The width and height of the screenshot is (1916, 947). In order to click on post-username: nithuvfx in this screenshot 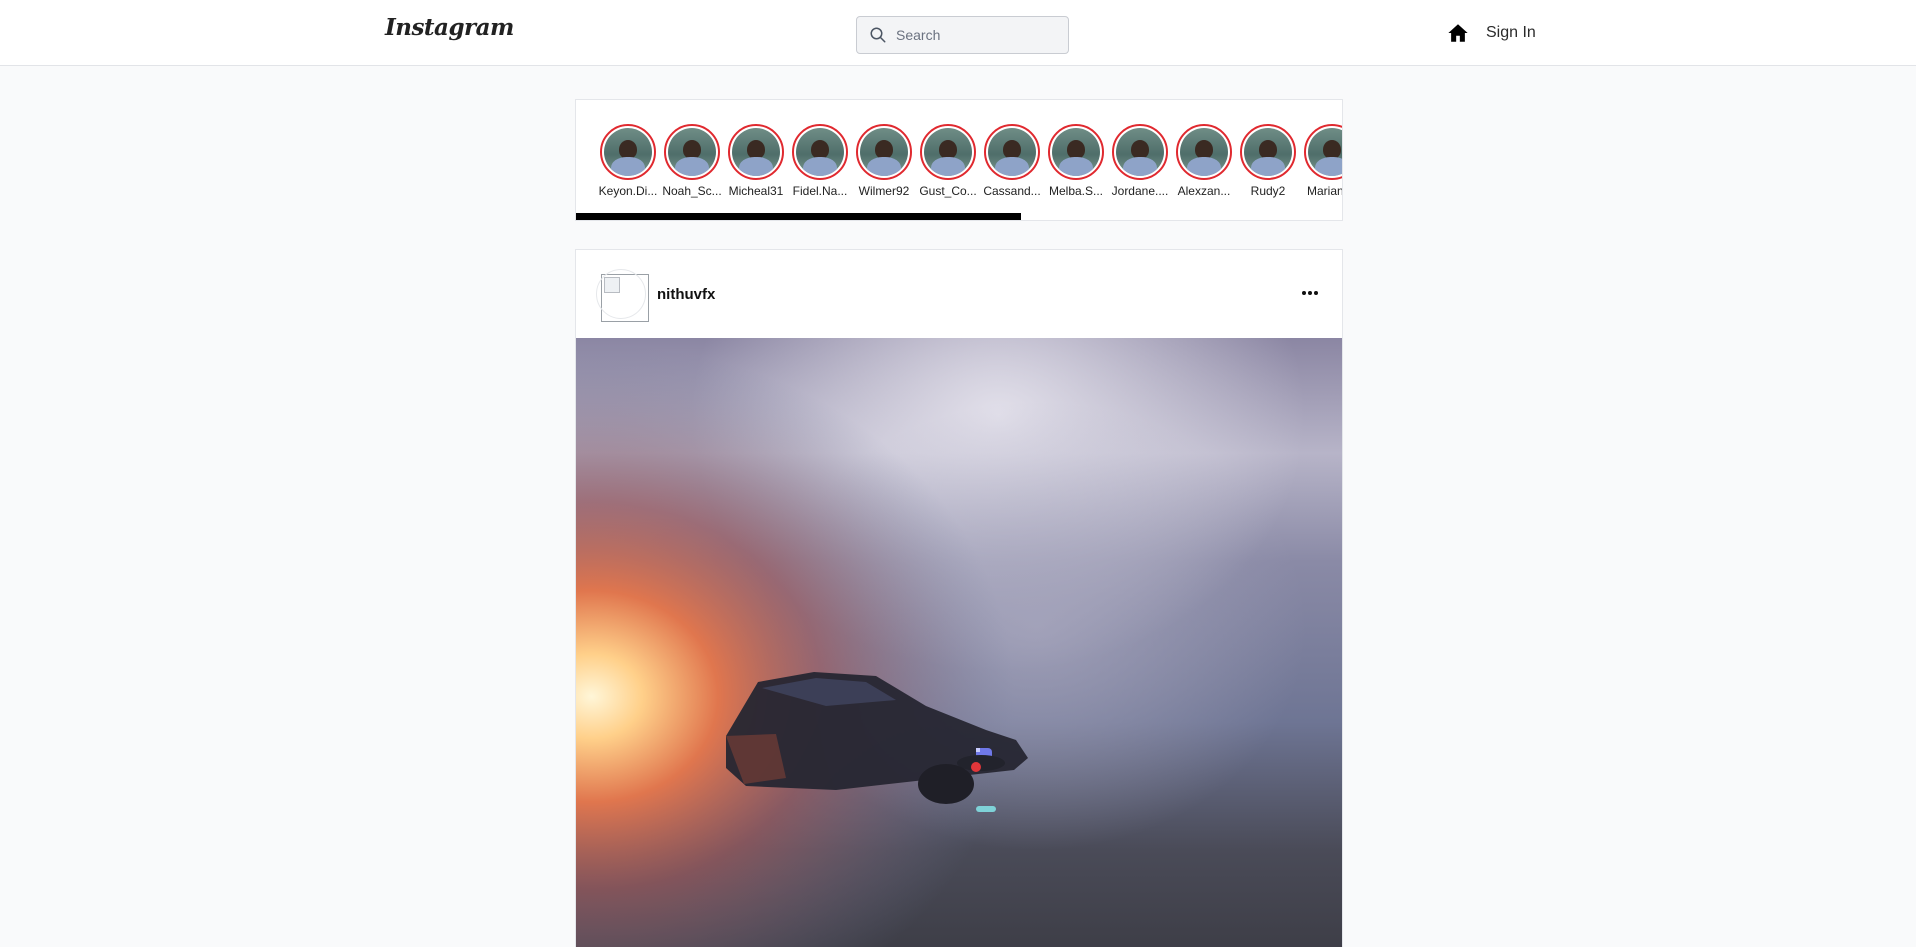, I will do `click(686, 294)`.